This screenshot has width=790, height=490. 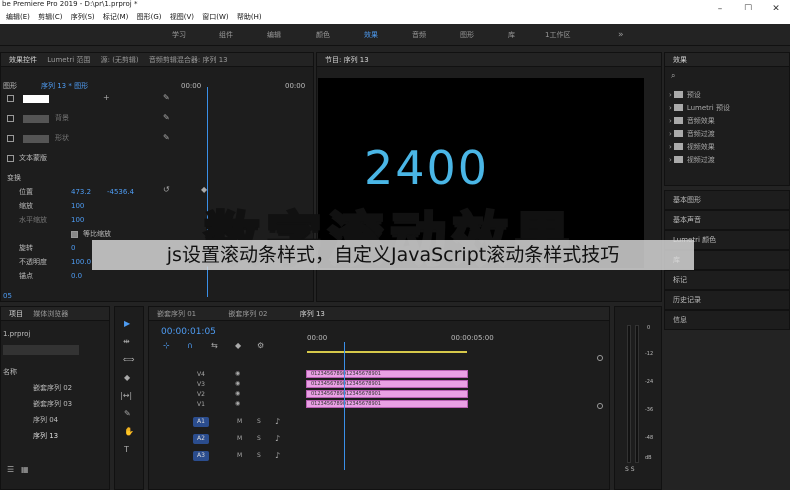 I want to click on menu-view: 视图(V), so click(x=182, y=17).